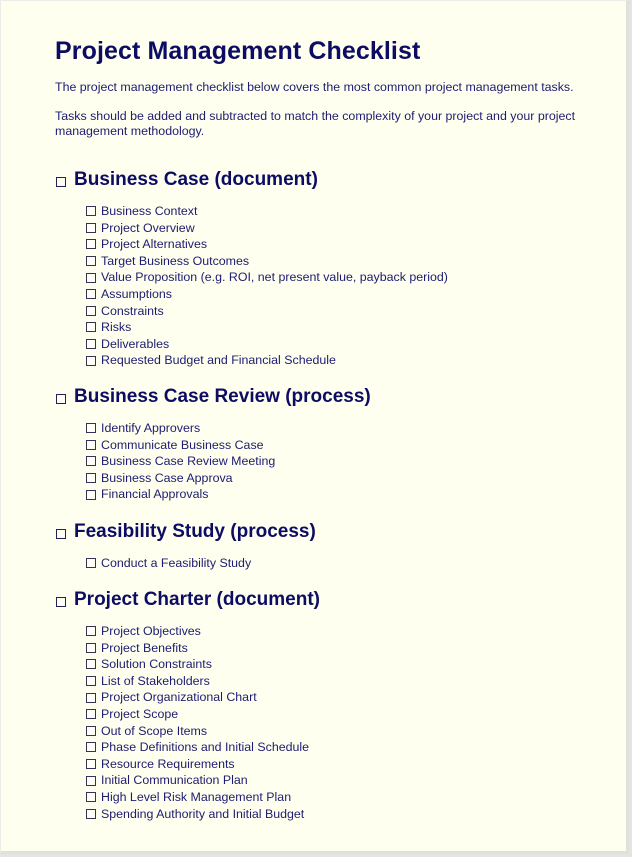  Describe the element at coordinates (144, 647) in the screenshot. I see `checklist-item-label: Project Benefits` at that location.